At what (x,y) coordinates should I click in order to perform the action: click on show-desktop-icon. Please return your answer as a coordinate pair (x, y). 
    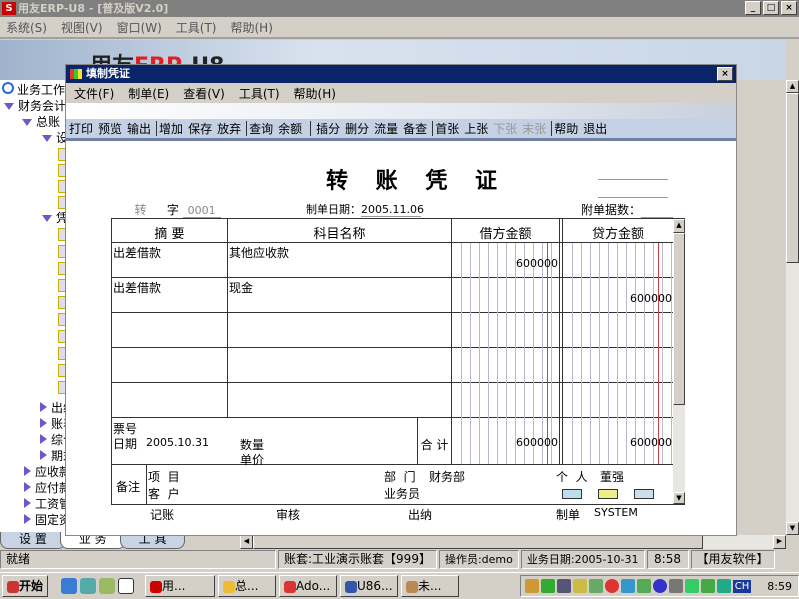
    Looking at the image, I should click on (126, 586).